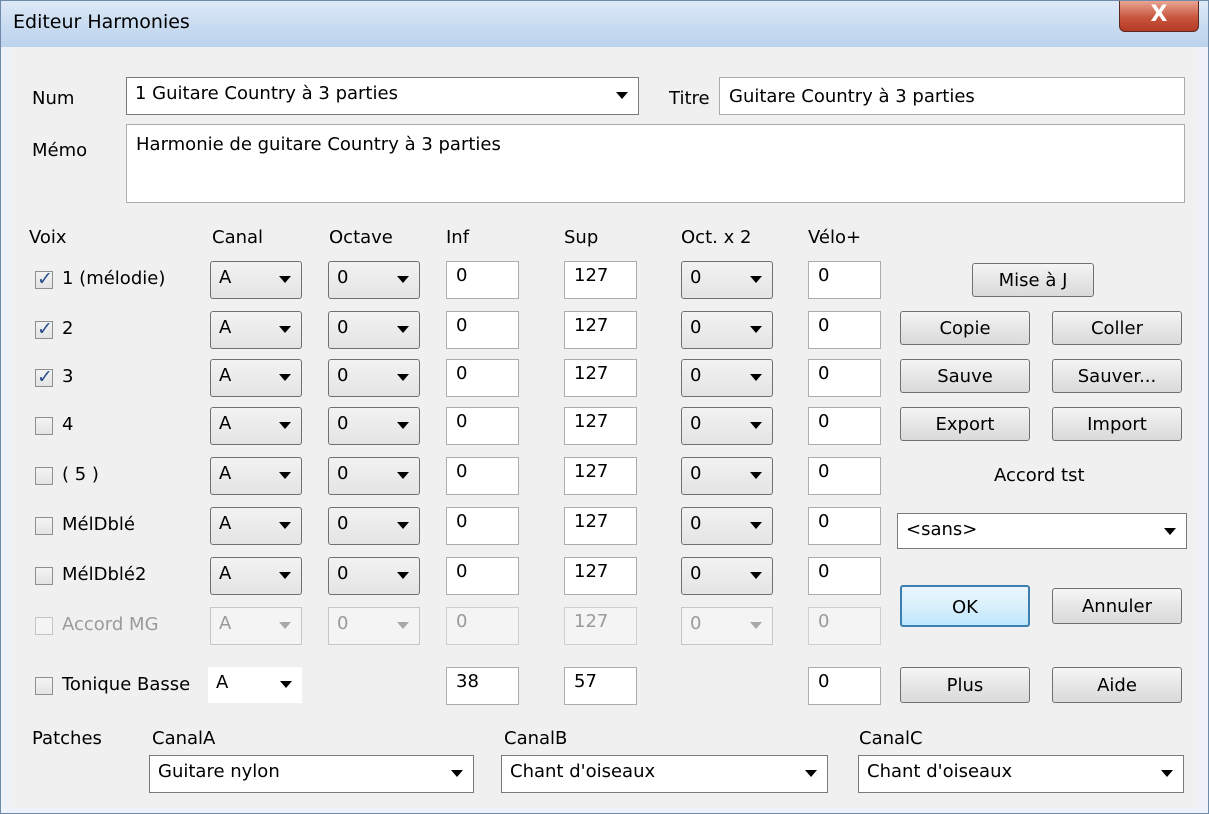  I want to click on sauve-button: Sauve, so click(965, 376).